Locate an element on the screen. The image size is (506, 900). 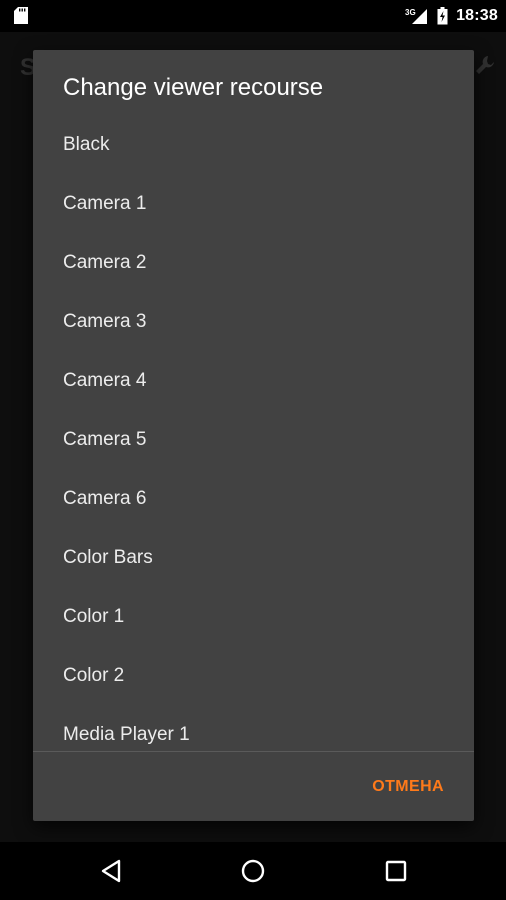
signal-3g-icon: 3G is located at coordinates (416, 16).